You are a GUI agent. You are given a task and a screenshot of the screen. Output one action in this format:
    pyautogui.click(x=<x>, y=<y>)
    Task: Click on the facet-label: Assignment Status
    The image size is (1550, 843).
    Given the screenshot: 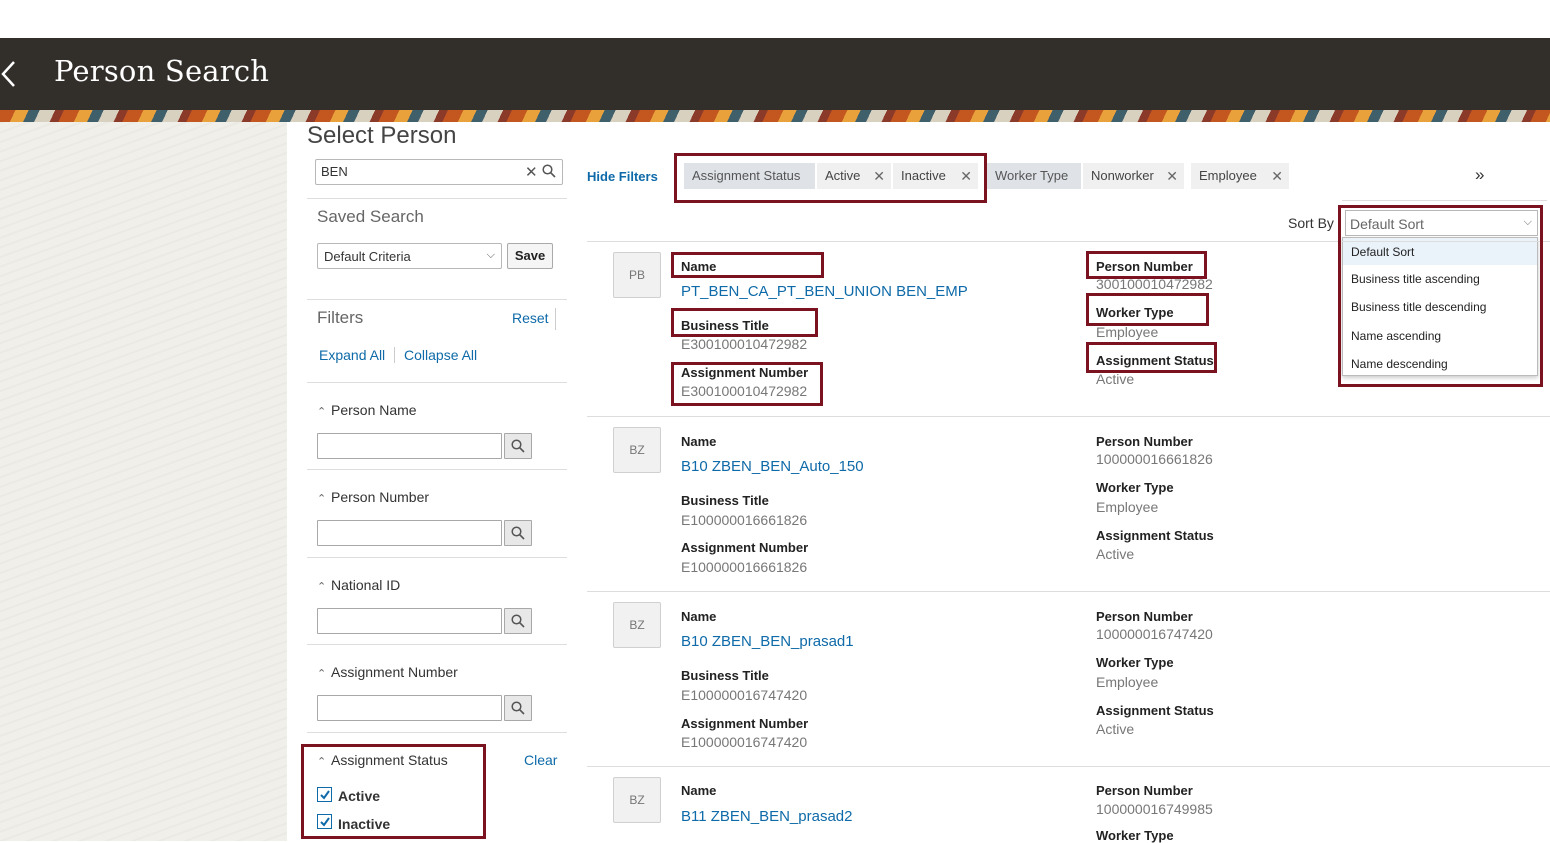 What is the action you would take?
    pyautogui.click(x=389, y=760)
    